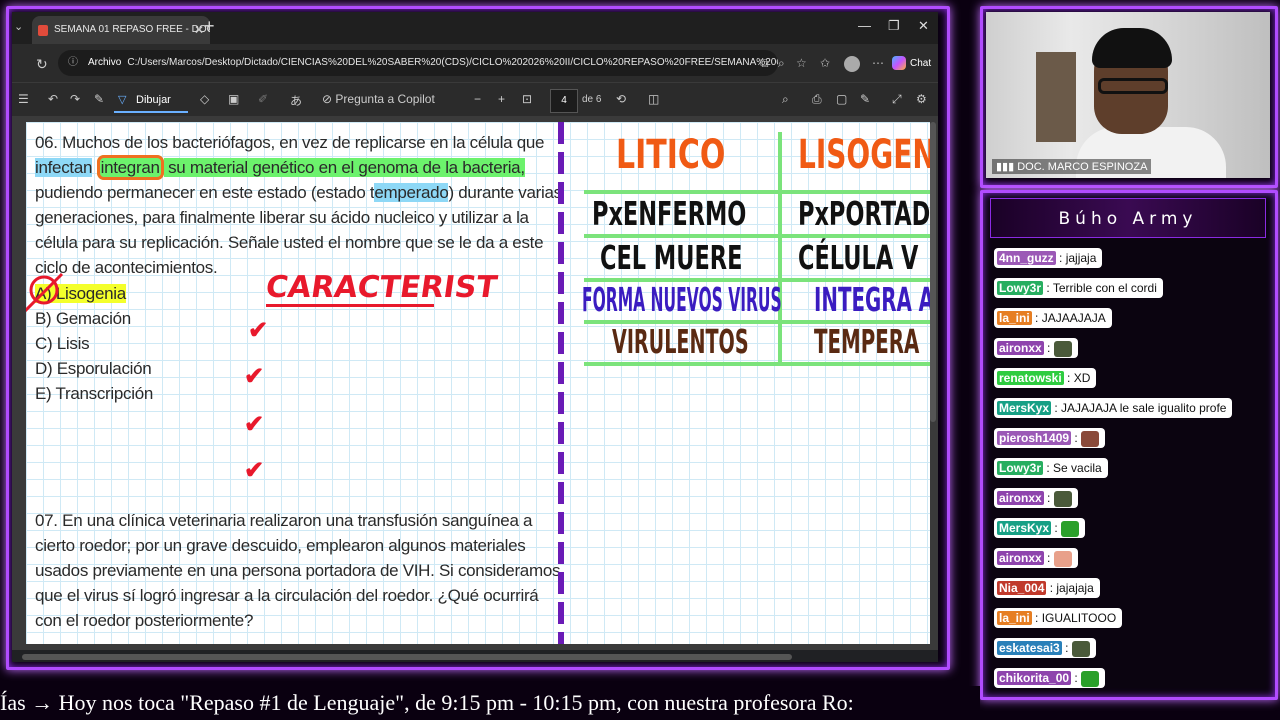 Image resolution: width=1280 pixels, height=720 pixels. Describe the element at coordinates (62, 343) in the screenshot. I see `option-c: C) Lisis` at that location.